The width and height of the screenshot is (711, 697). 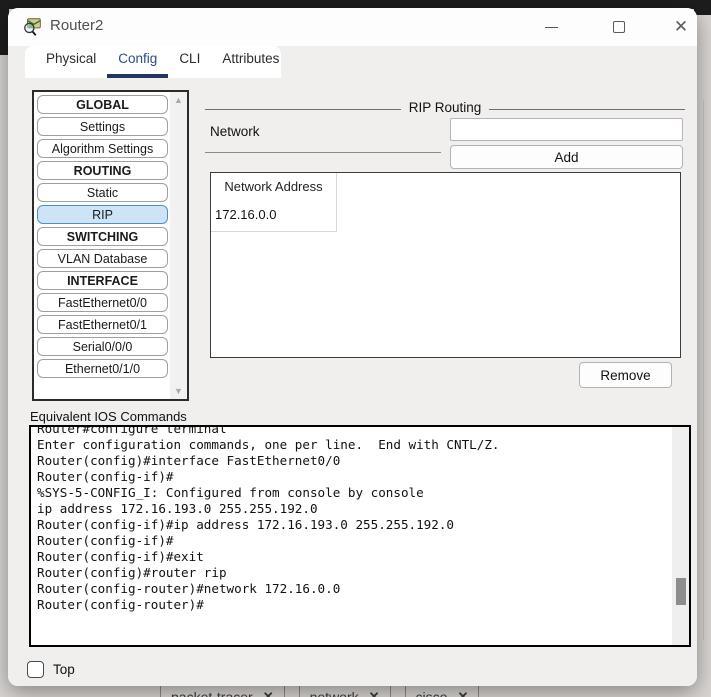 What do you see at coordinates (352, 62) in the screenshot?
I see `tab-zone: Physical Config CLI Attributes` at bounding box center [352, 62].